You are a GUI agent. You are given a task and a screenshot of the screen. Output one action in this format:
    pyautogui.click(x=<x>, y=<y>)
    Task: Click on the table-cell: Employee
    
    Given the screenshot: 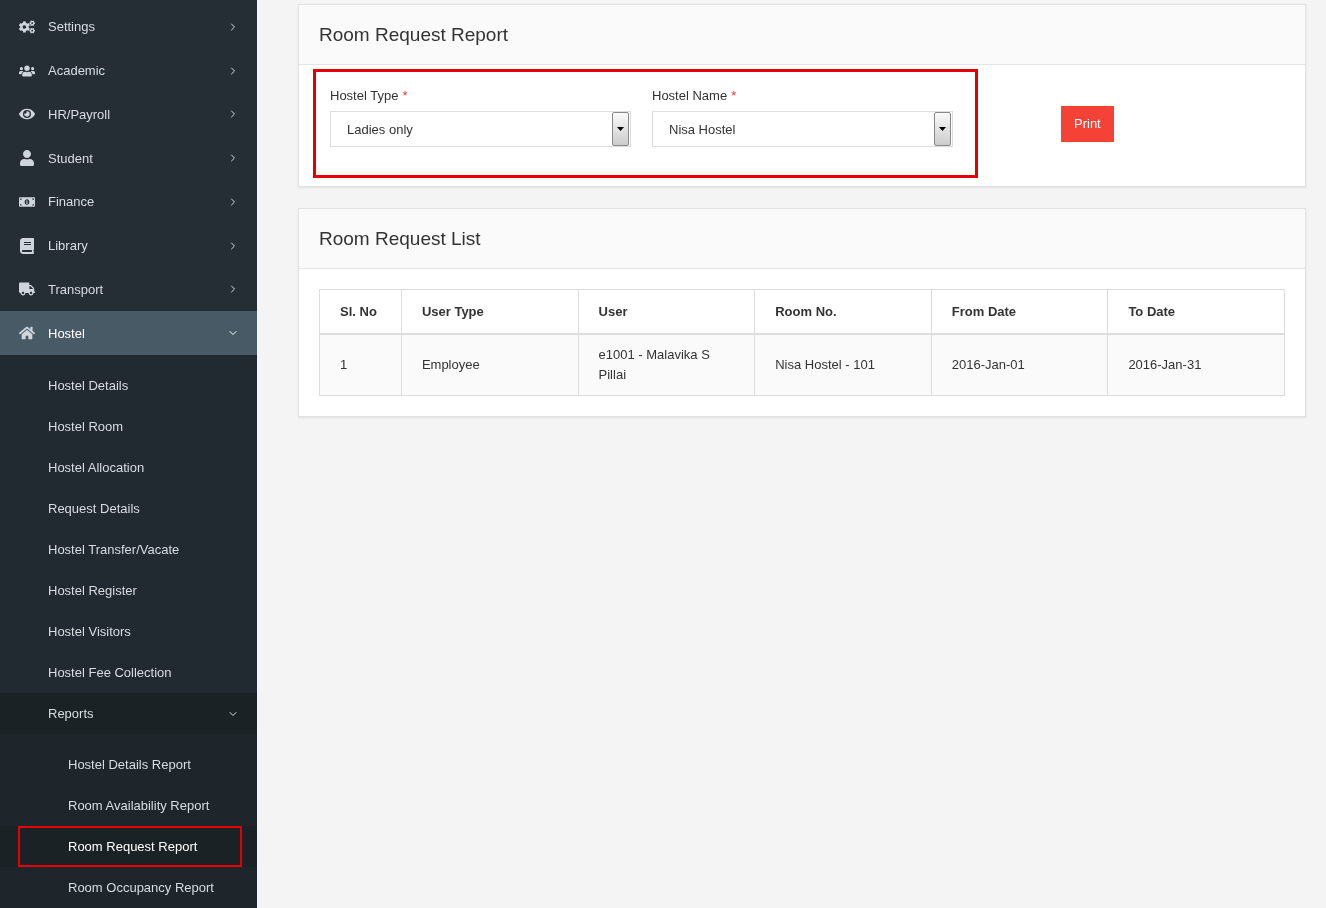 What is the action you would take?
    pyautogui.click(x=490, y=365)
    